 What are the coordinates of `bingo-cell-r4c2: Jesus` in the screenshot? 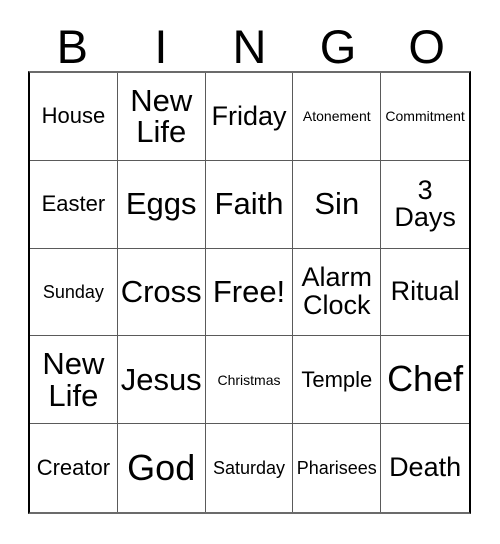 It's located at (161, 380).